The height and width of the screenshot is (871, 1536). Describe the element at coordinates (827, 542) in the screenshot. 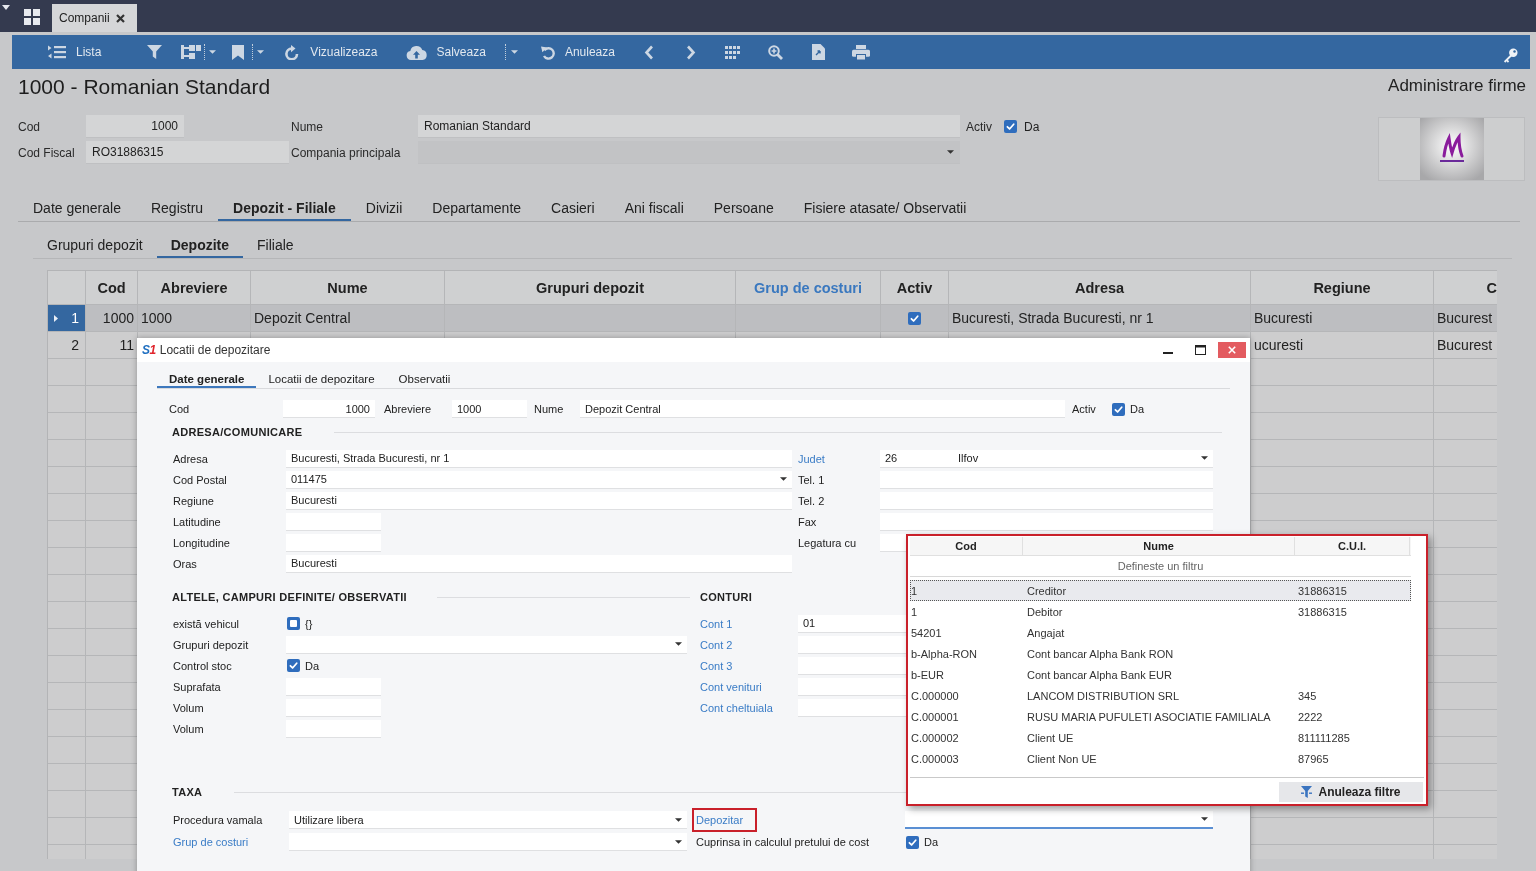

I see `field-label: Legatura cu` at that location.